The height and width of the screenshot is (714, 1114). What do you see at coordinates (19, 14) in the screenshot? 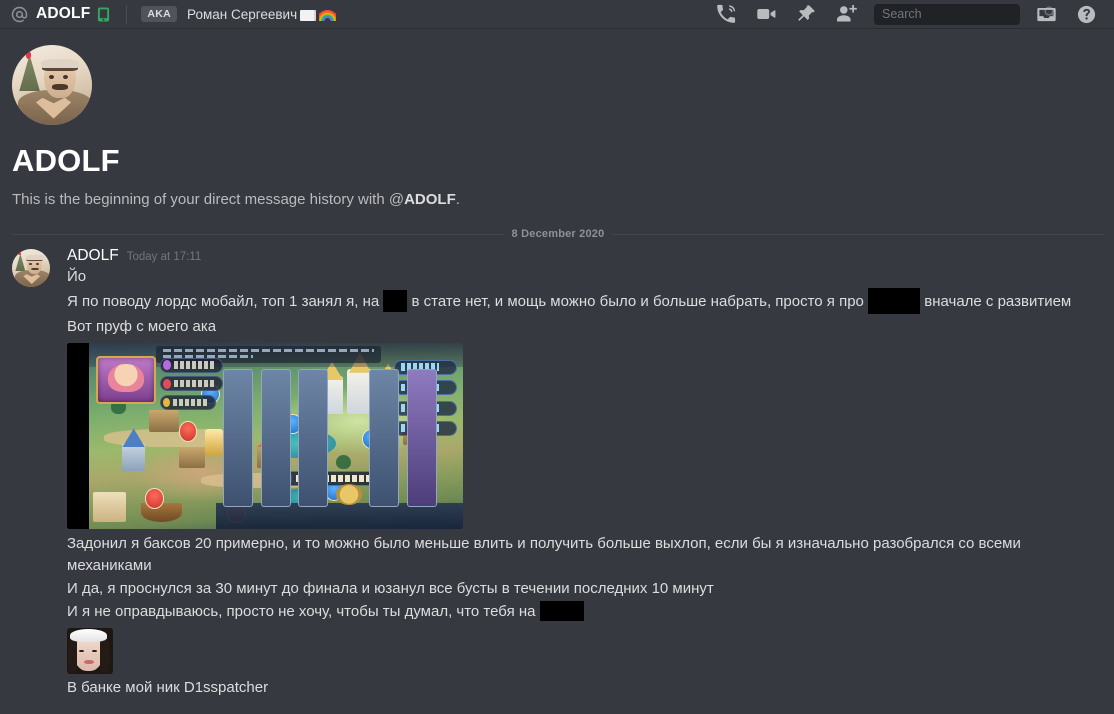
I see `at-icon` at bounding box center [19, 14].